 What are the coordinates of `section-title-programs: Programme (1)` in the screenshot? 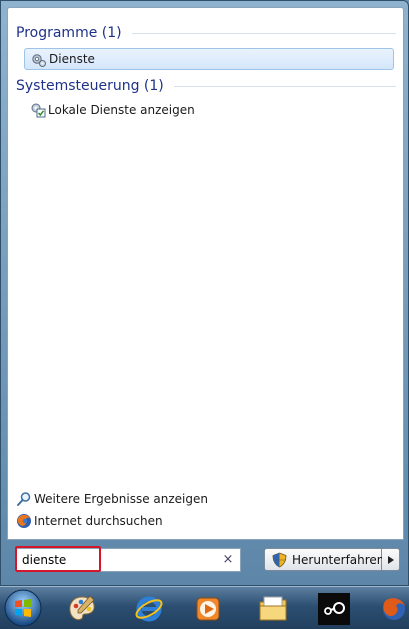 It's located at (69, 33).